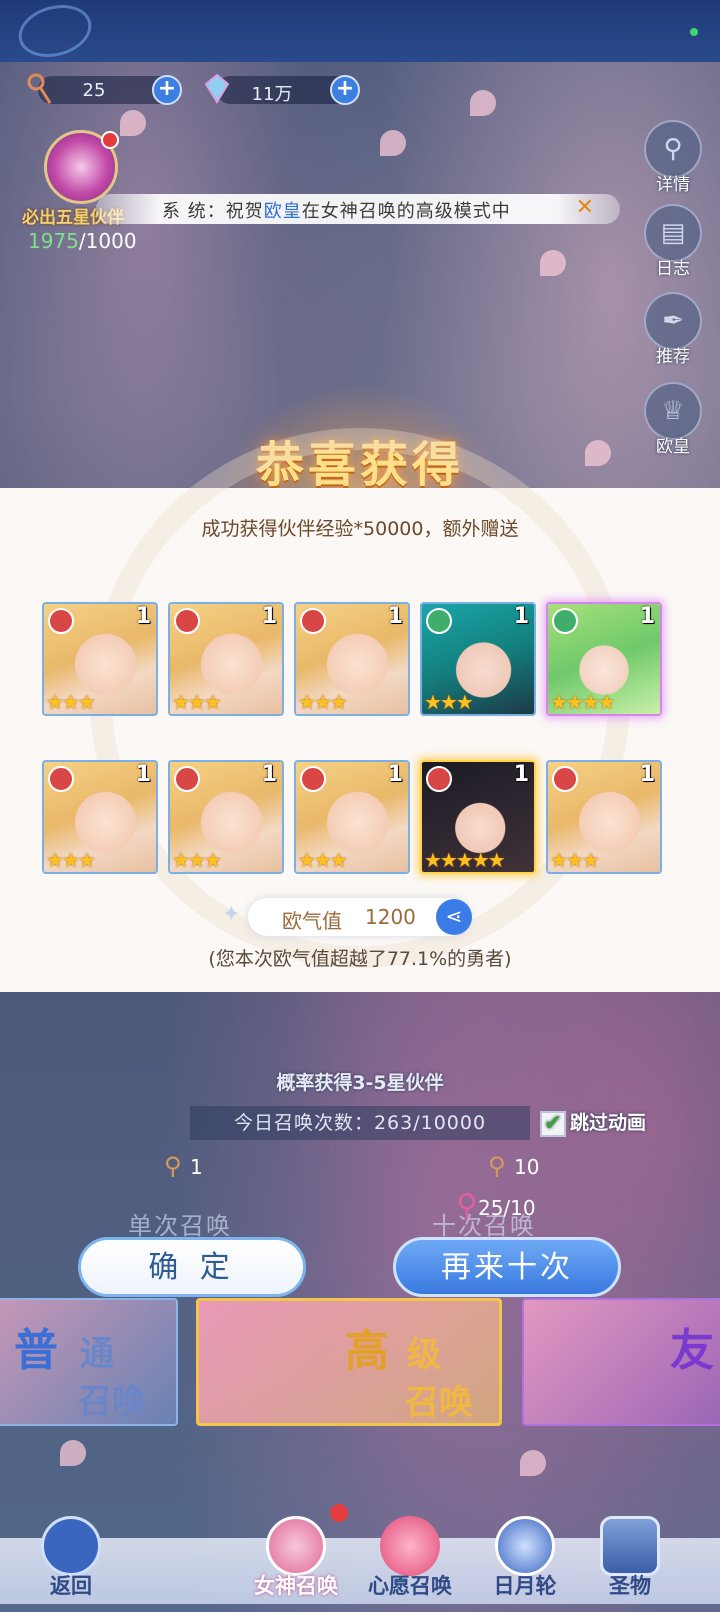 The height and width of the screenshot is (1612, 720). What do you see at coordinates (673, 269) in the screenshot?
I see `log-label: 日志` at bounding box center [673, 269].